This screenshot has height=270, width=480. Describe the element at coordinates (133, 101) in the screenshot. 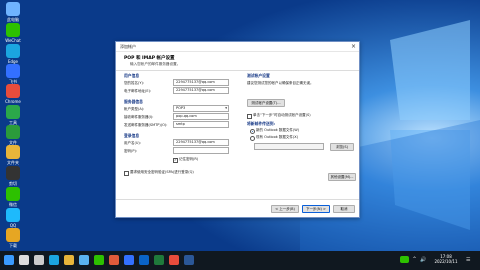

I see `server-info-heading: 服务器信息` at that location.